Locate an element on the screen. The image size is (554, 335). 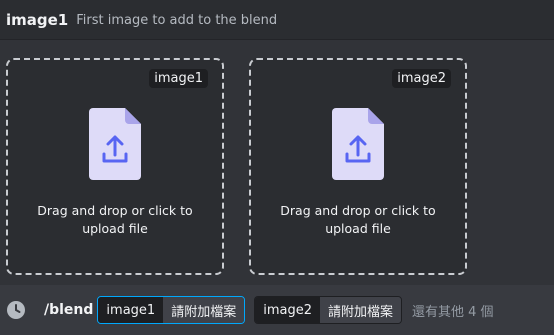
command-name: /blend is located at coordinates (69, 310).